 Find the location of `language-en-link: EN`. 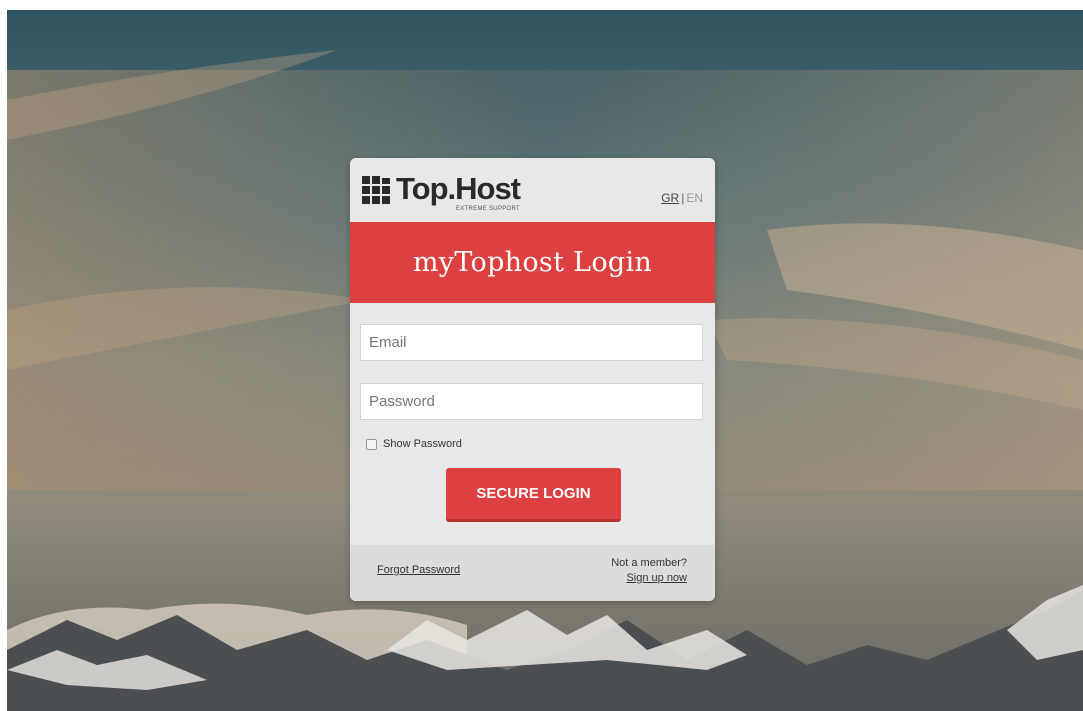

language-en-link: EN is located at coordinates (694, 198).